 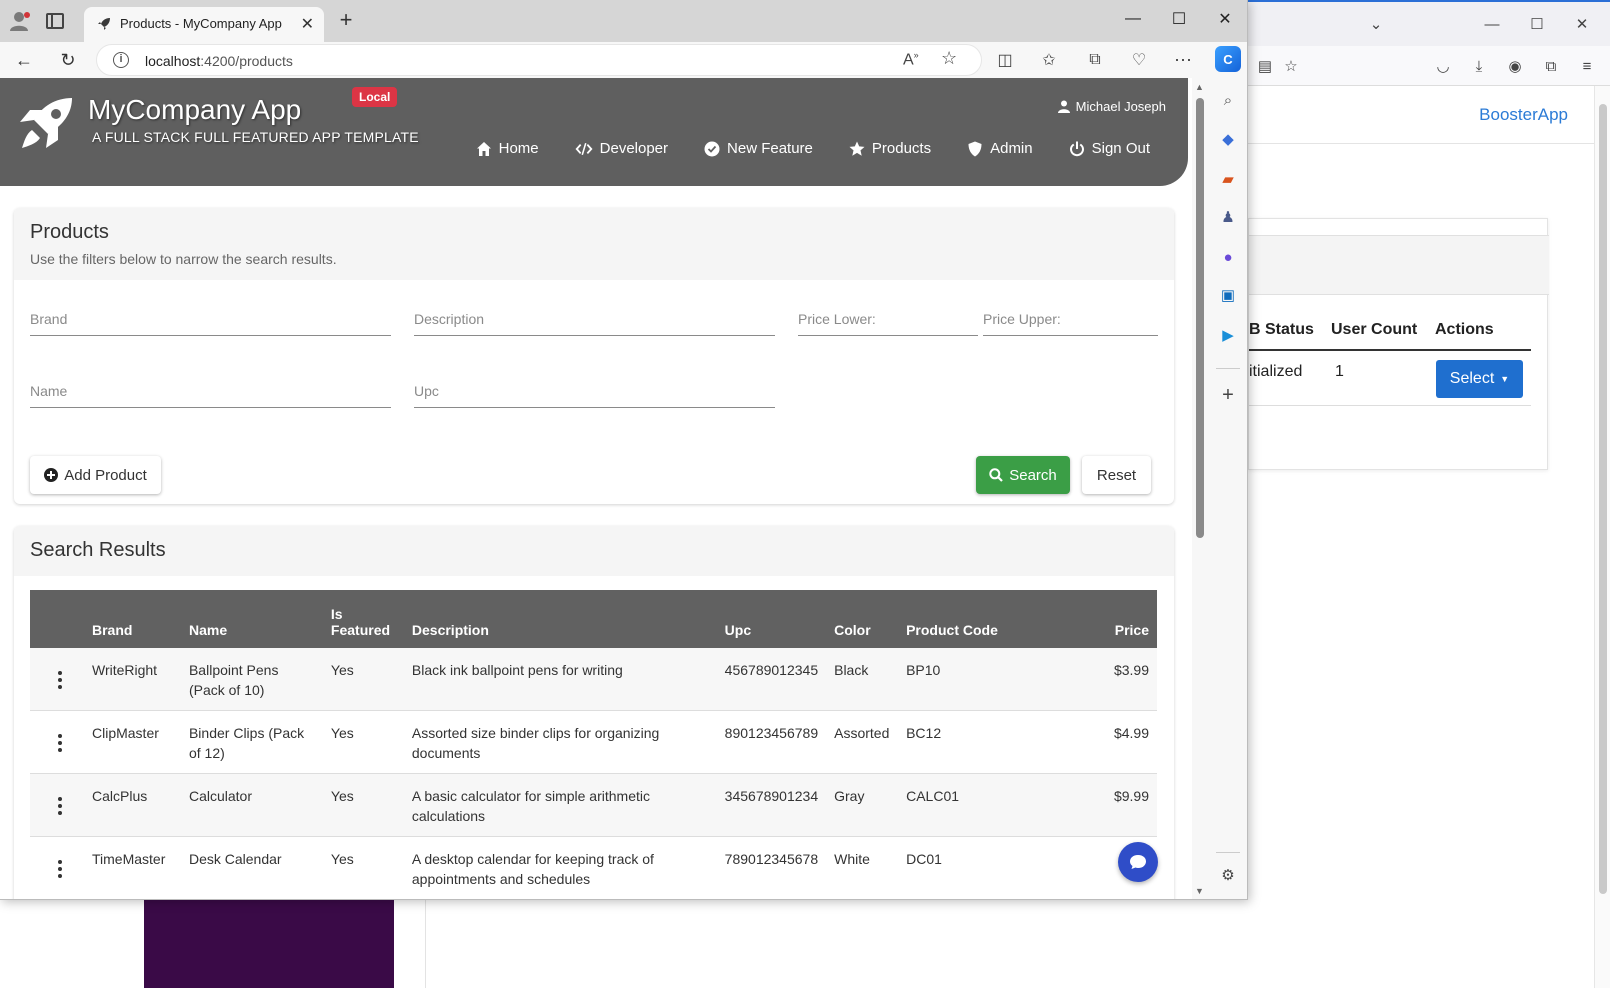 What do you see at coordinates (1228, 139) in the screenshot?
I see `shopping-tag-icon: ◆` at bounding box center [1228, 139].